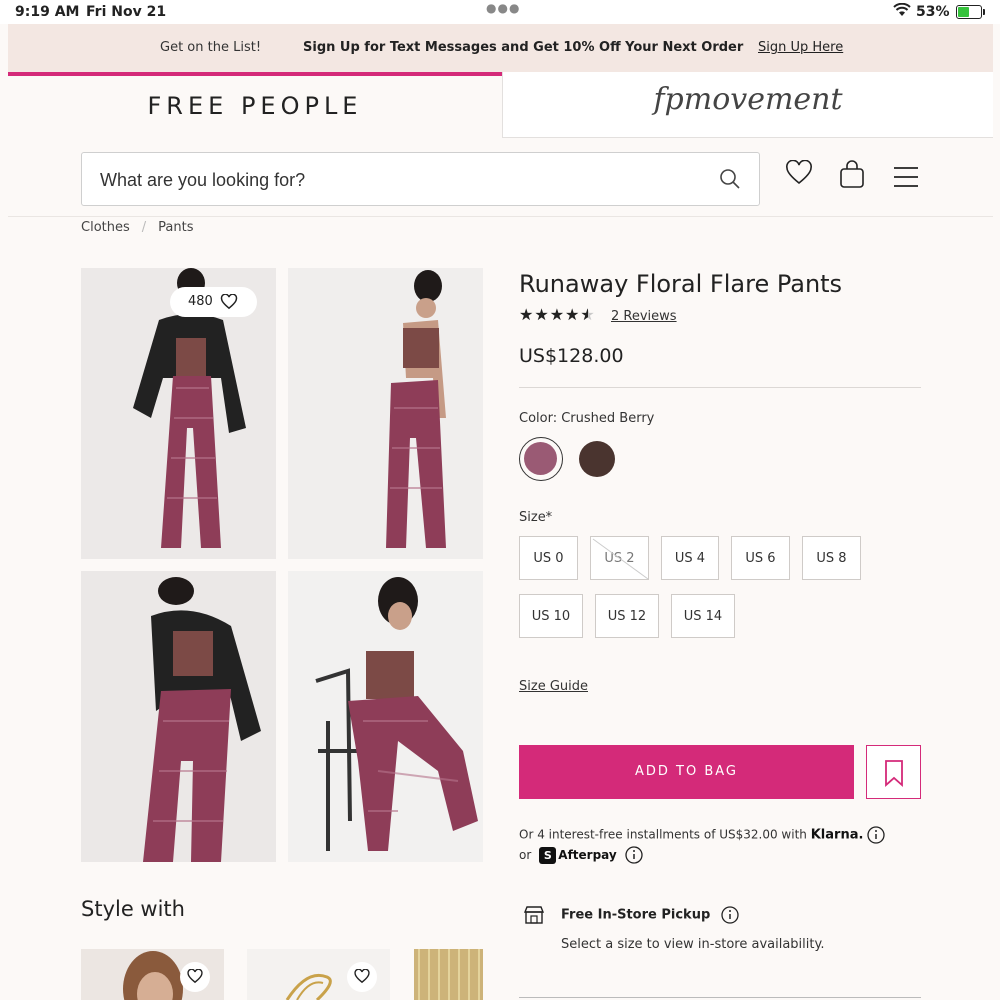 The width and height of the screenshot is (1000, 1000). What do you see at coordinates (831, 558) in the screenshot?
I see `size-us-8: US 8` at bounding box center [831, 558].